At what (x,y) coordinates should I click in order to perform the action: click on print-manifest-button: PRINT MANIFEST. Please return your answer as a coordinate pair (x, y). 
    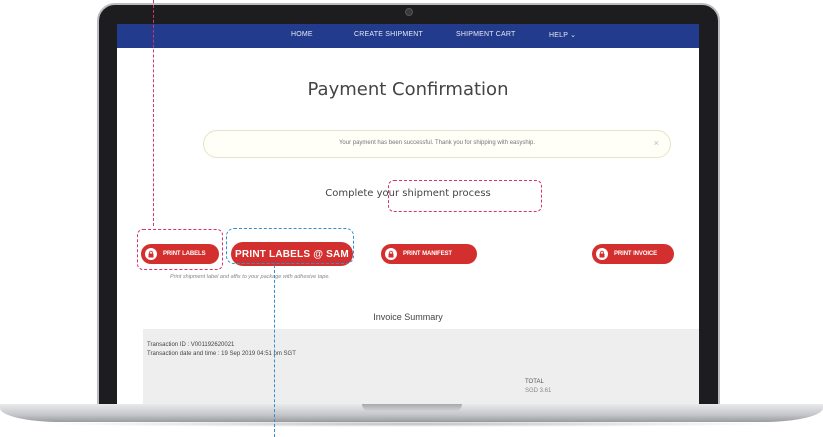
    Looking at the image, I should click on (429, 254).